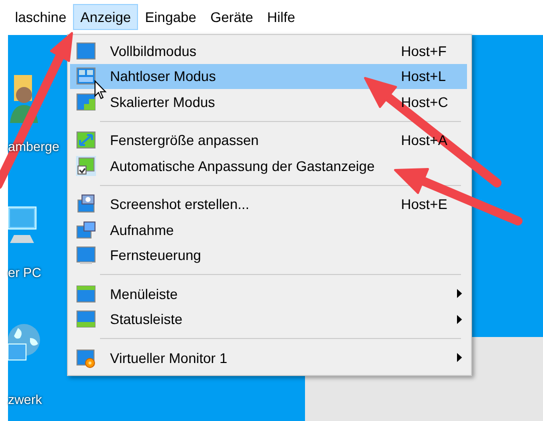  What do you see at coordinates (268, 101) in the screenshot?
I see `menu-item: Skalierter Modus Host+C` at bounding box center [268, 101].